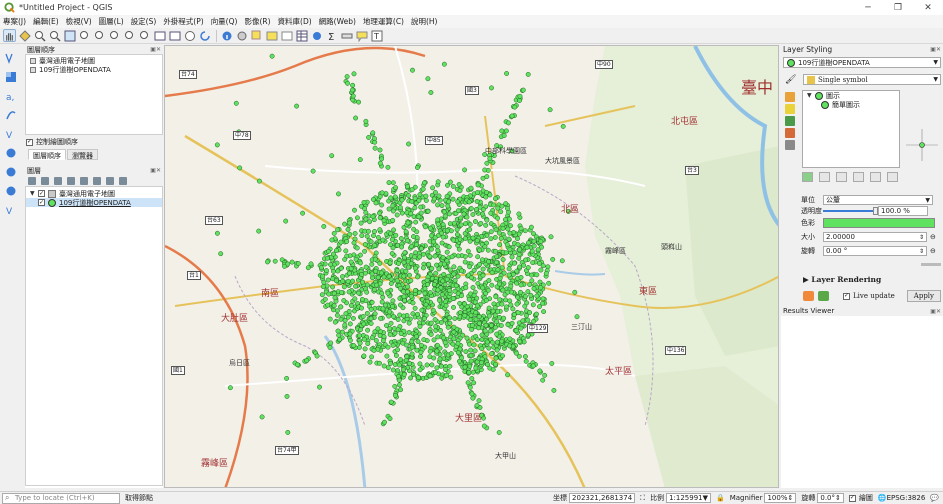 The width and height of the screenshot is (943, 504). I want to click on menu-processing: 地理運算(C), so click(383, 21).